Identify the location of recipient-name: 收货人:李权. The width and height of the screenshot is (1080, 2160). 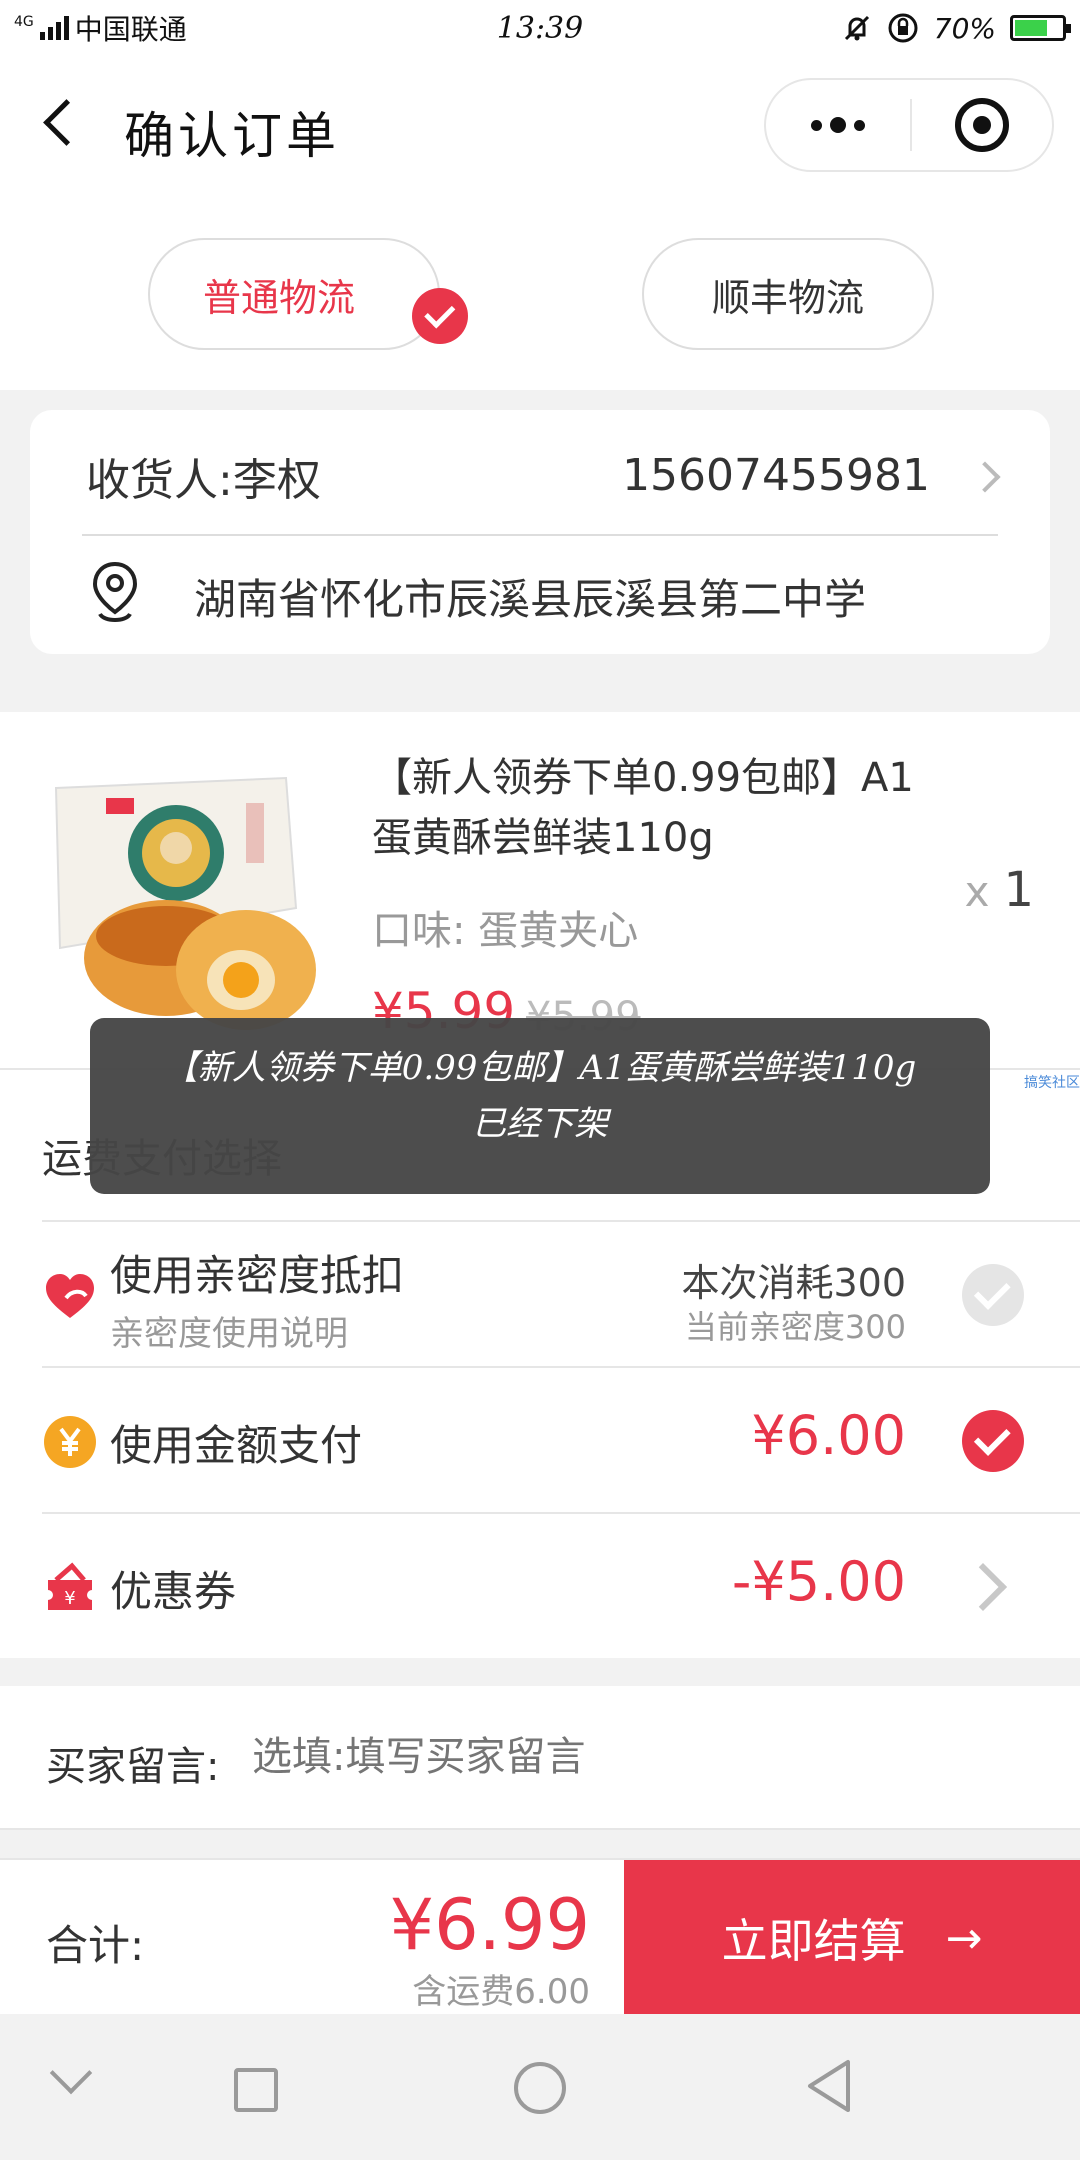
(203, 480).